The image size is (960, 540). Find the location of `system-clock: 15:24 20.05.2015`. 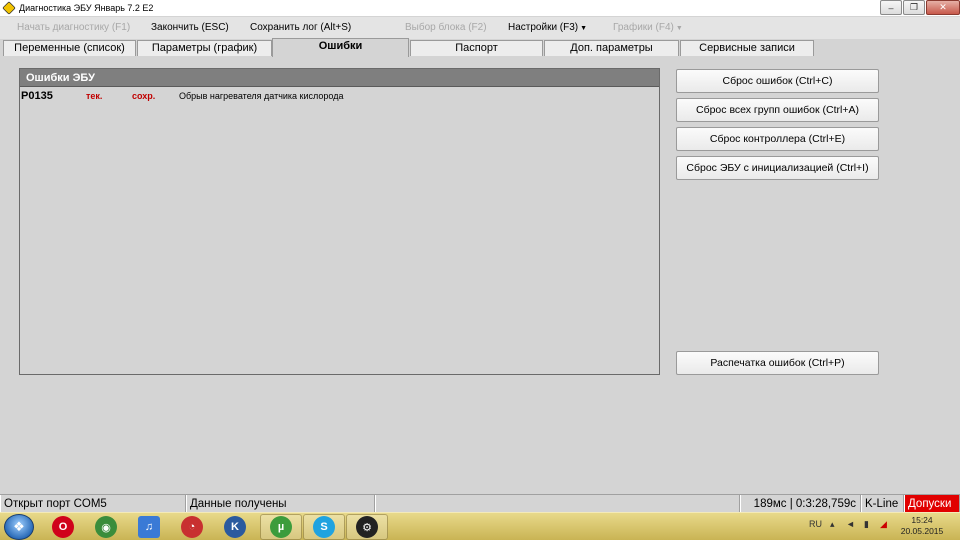

system-clock: 15:24 20.05.2015 is located at coordinates (922, 526).